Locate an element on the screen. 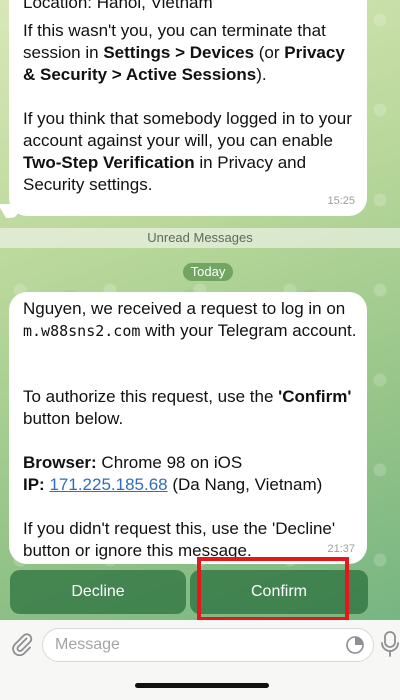 This screenshot has width=400, height=700. microphone-icon is located at coordinates (390, 644).